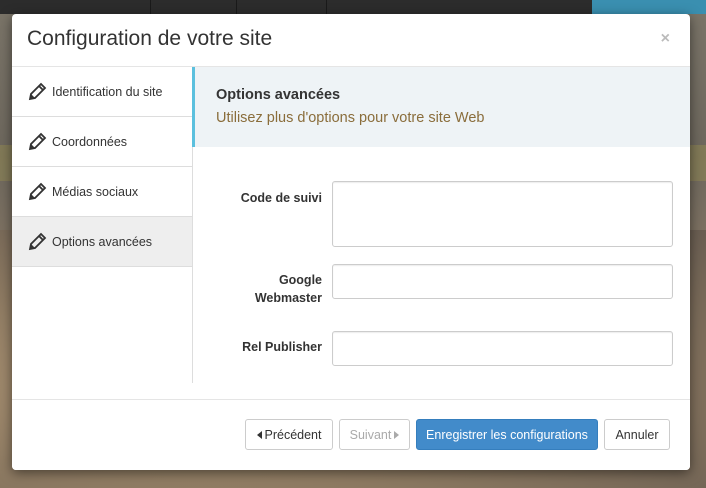 The image size is (706, 488). I want to click on close-icon: ×, so click(665, 39).